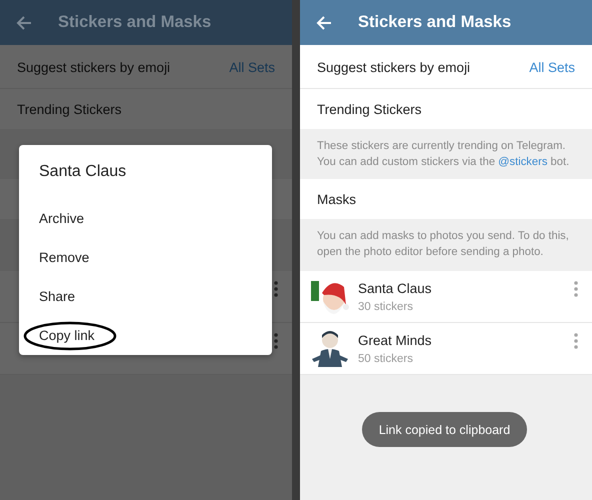 The image size is (592, 500). What do you see at coordinates (83, 172) in the screenshot?
I see `dialog-title: Santa Claus` at bounding box center [83, 172].